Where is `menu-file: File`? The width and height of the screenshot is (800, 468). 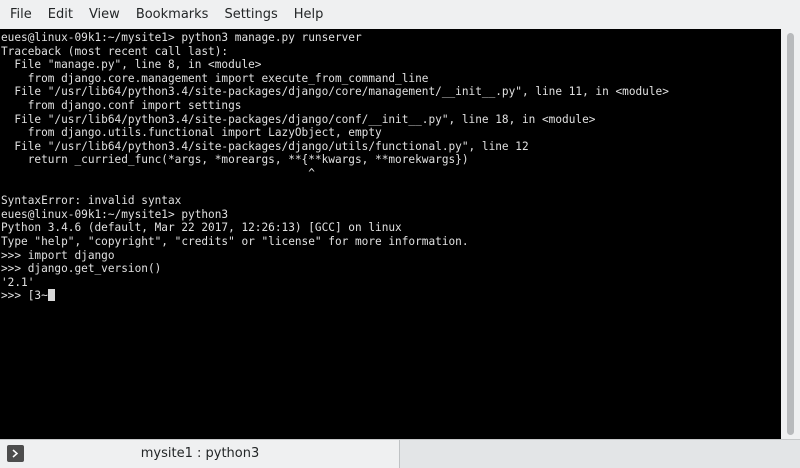 menu-file: File is located at coordinates (21, 14).